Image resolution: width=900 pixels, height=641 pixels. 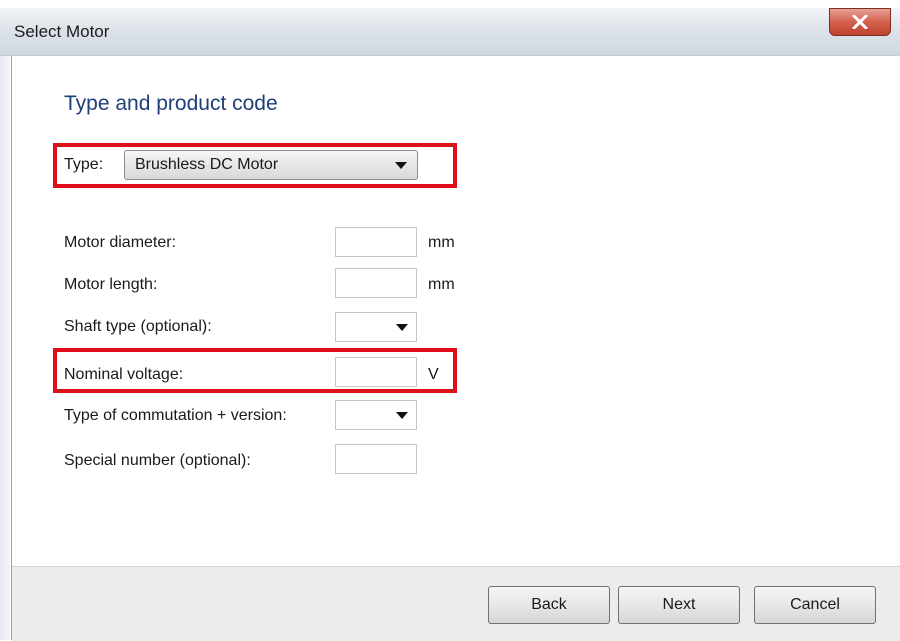 I want to click on next-button: Next, so click(x=679, y=605).